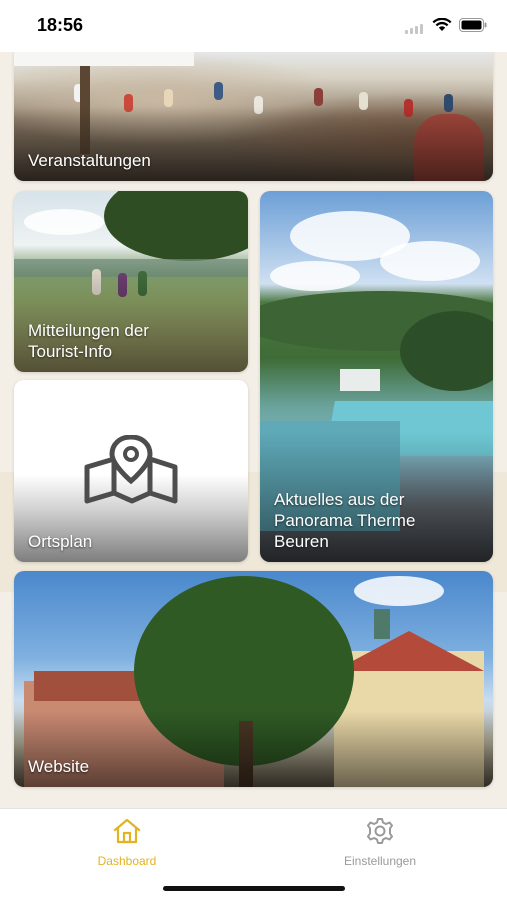 The image size is (507, 900). What do you see at coordinates (415, 25) in the screenshot?
I see `signal-icon` at bounding box center [415, 25].